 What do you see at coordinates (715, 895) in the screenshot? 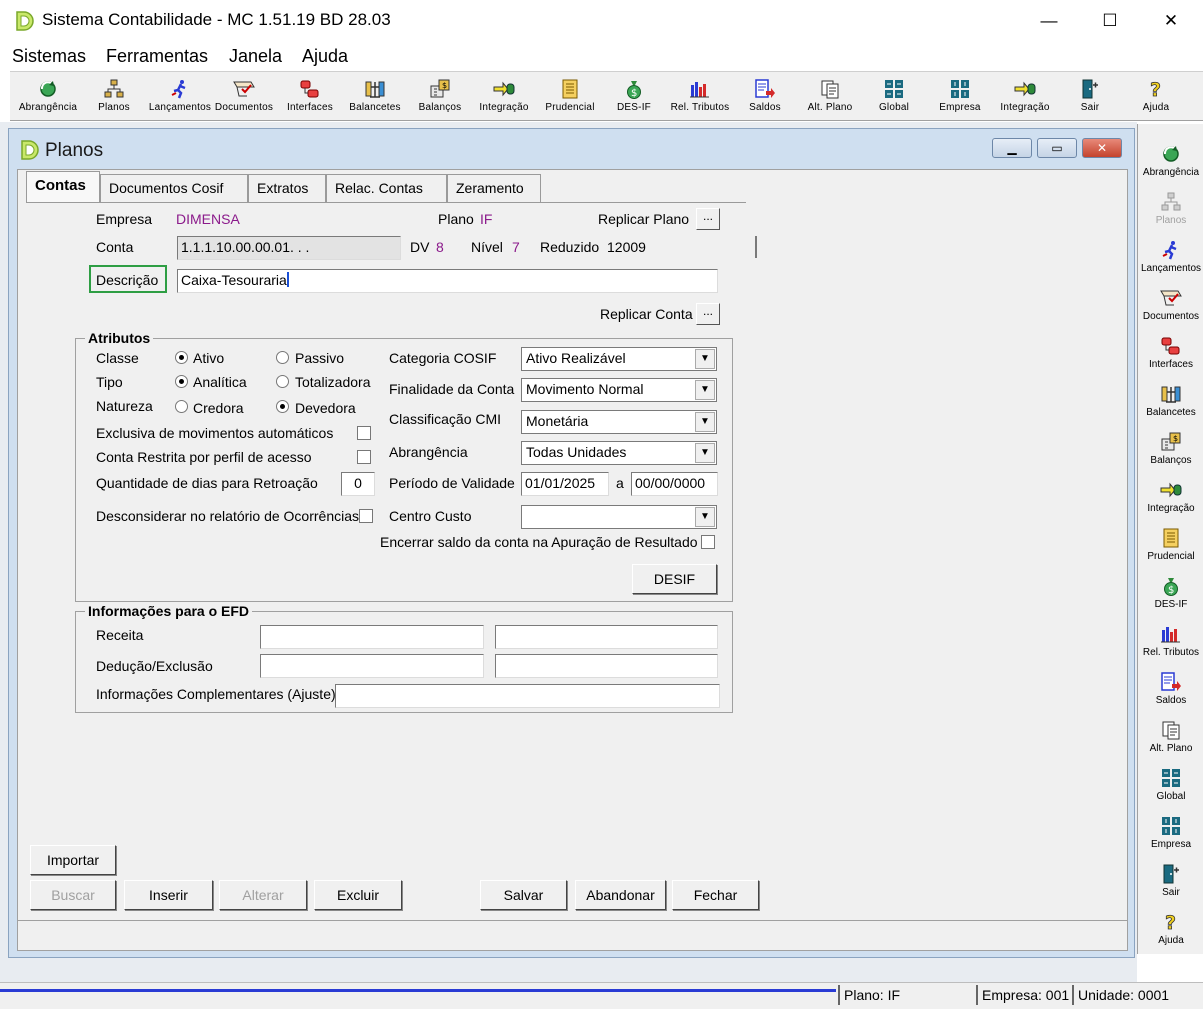
I see `fechar-button: Fechar` at bounding box center [715, 895].